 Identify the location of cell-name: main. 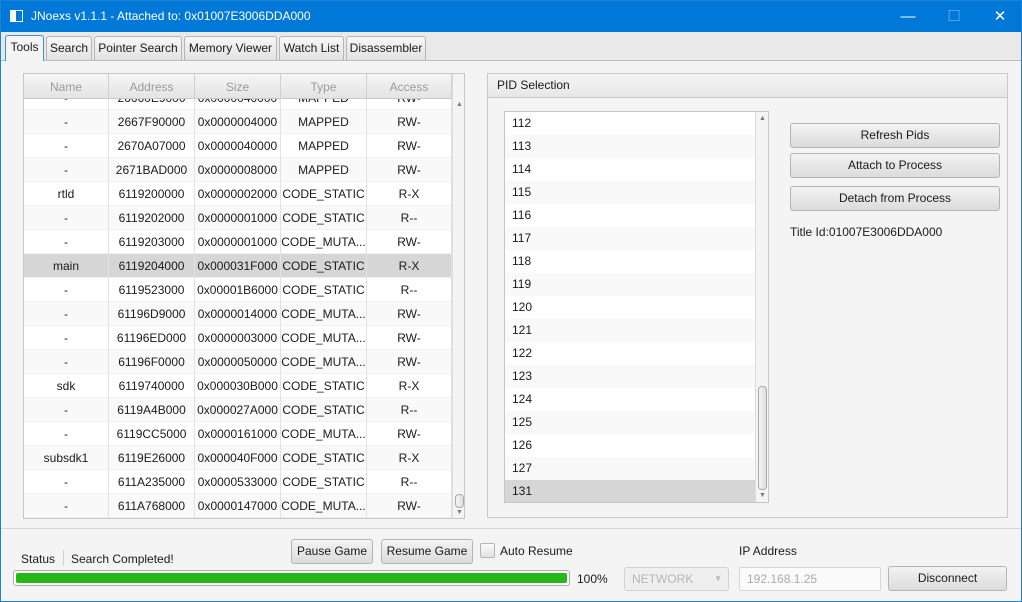
(66, 266).